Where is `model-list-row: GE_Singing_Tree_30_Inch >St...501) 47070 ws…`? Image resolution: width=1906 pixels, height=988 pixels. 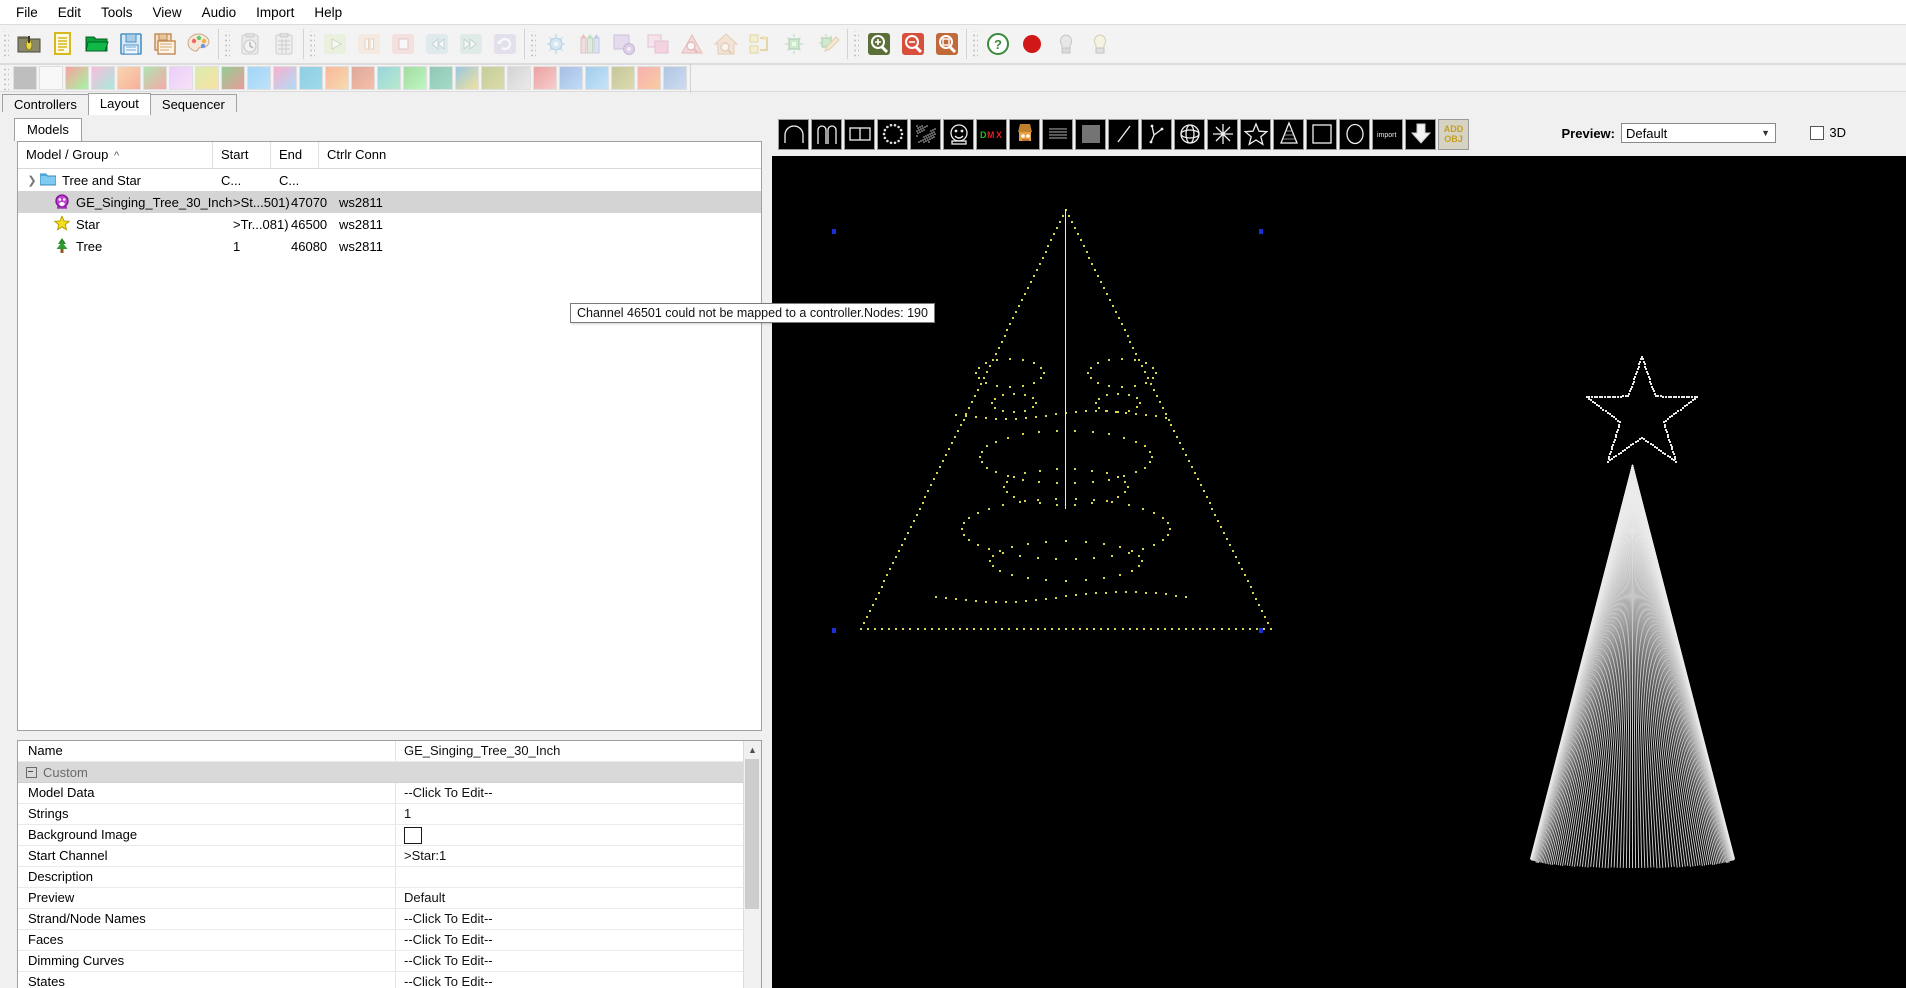 model-list-row: GE_Singing_Tree_30_Inch >St...501) 47070 ws… is located at coordinates (389, 202).